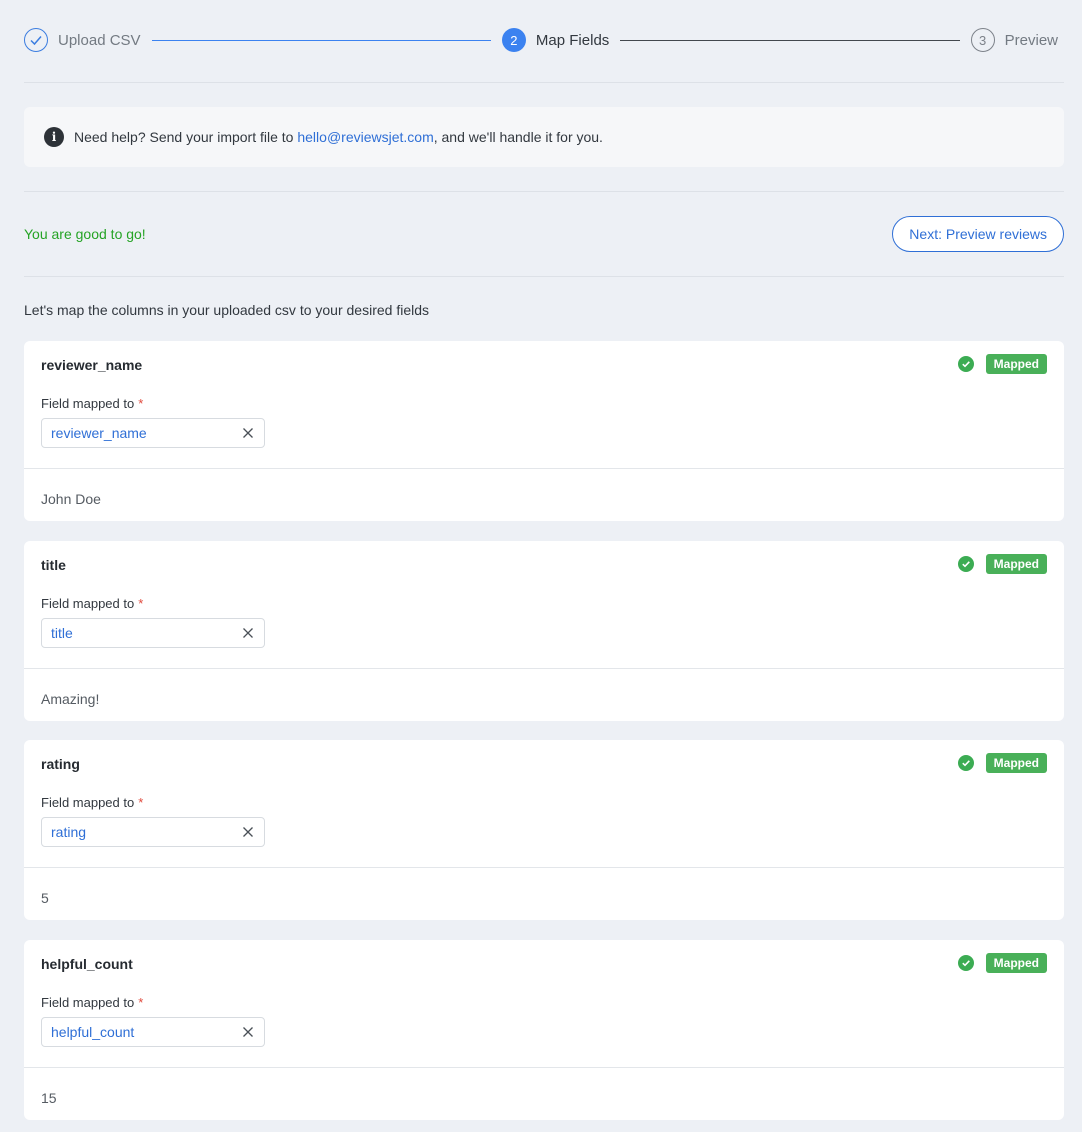  I want to click on field-select: reviewer_name, so click(153, 433).